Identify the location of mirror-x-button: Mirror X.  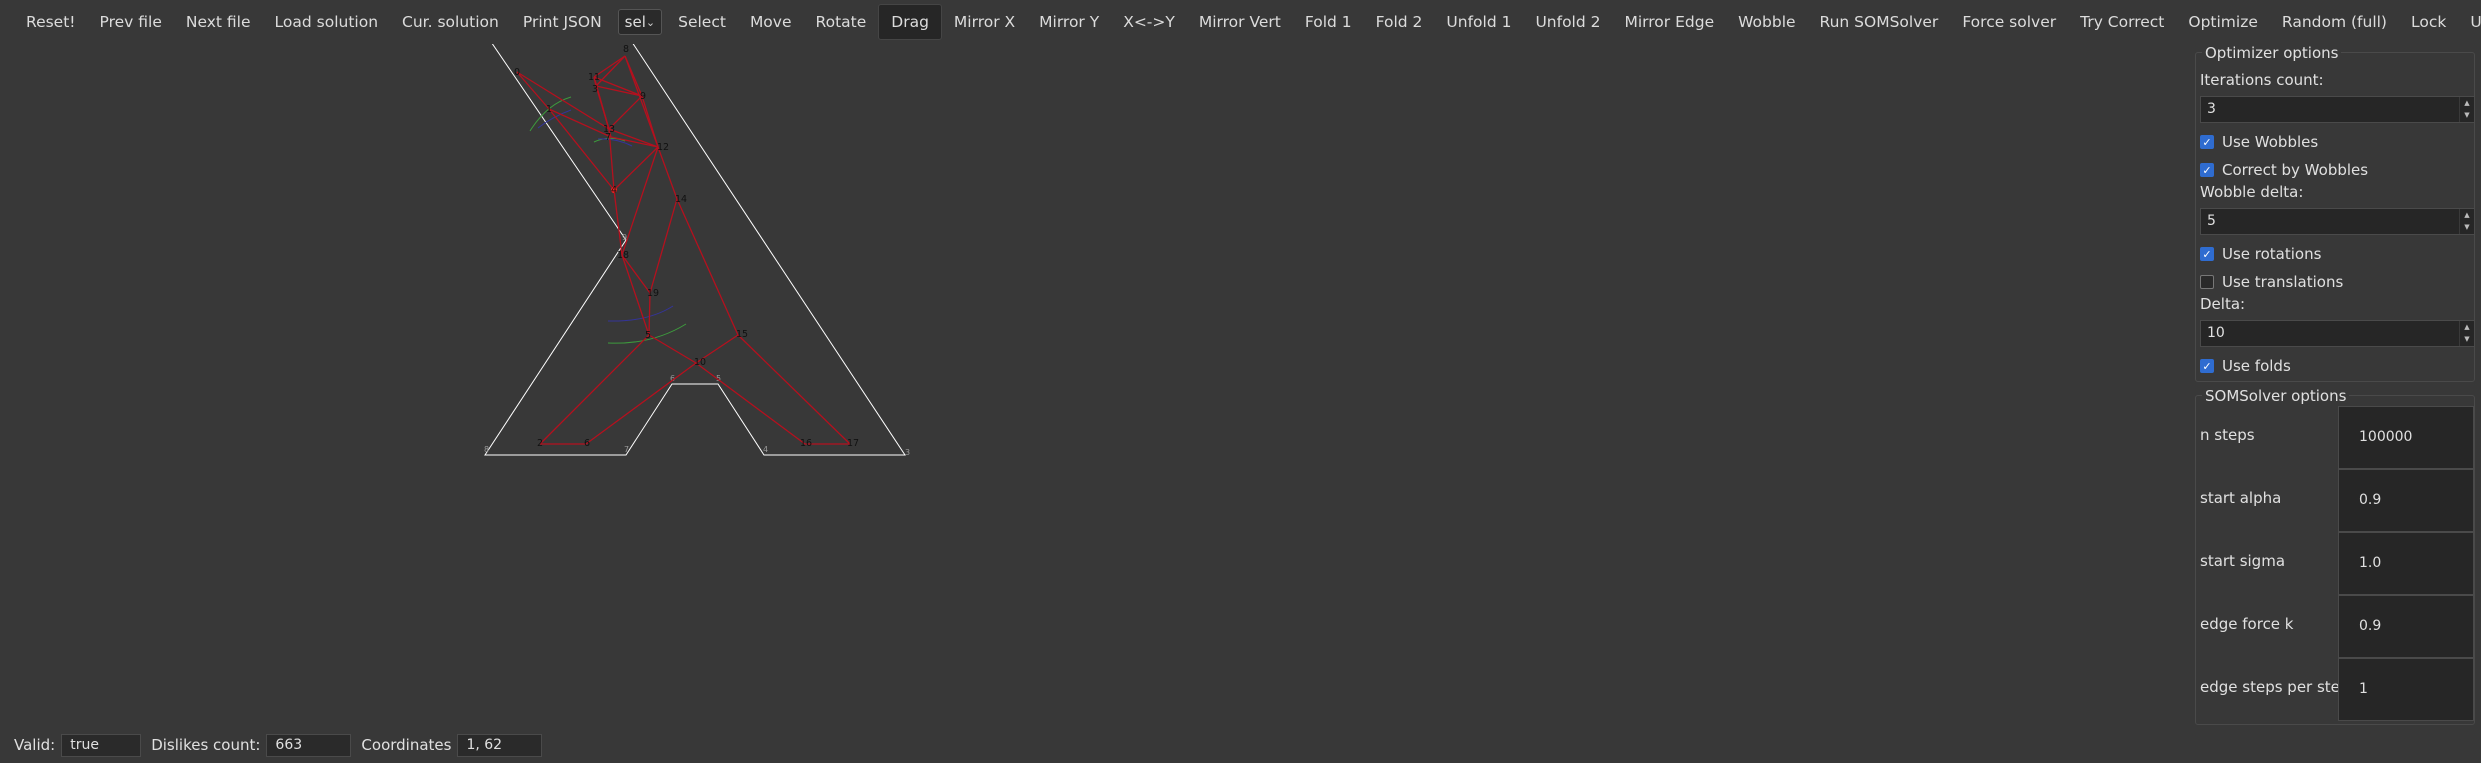
(984, 22).